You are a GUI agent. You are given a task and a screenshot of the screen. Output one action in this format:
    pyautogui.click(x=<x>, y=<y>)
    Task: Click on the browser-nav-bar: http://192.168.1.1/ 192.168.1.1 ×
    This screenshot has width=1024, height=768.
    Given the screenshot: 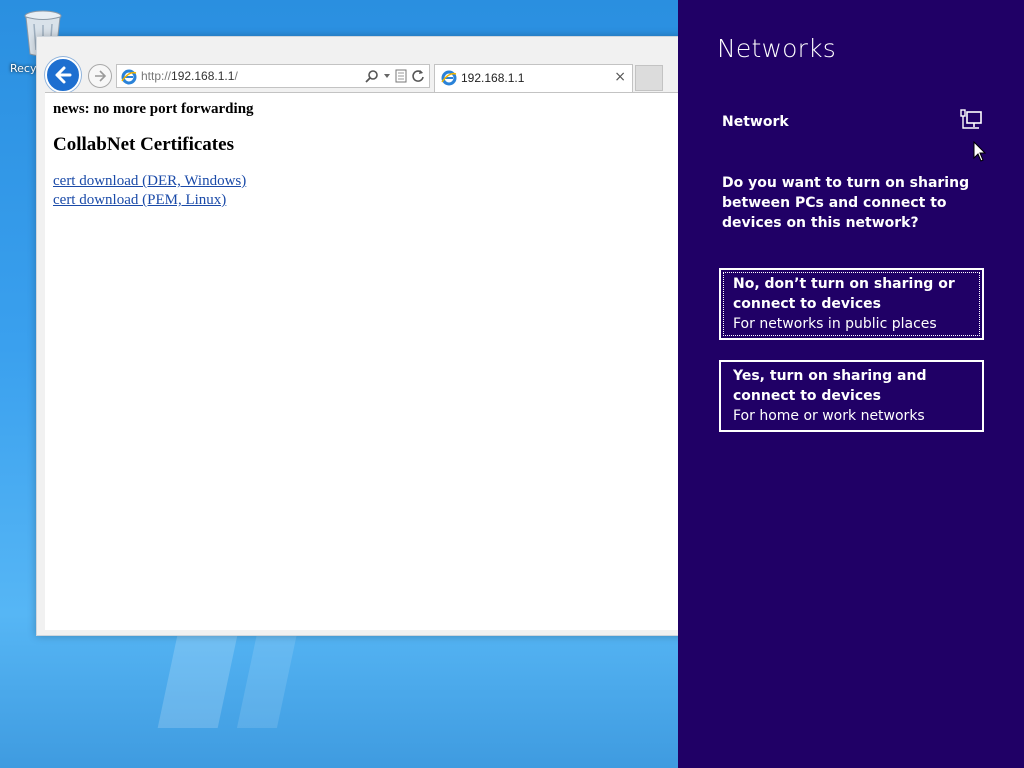 What is the action you would take?
    pyautogui.click(x=357, y=65)
    